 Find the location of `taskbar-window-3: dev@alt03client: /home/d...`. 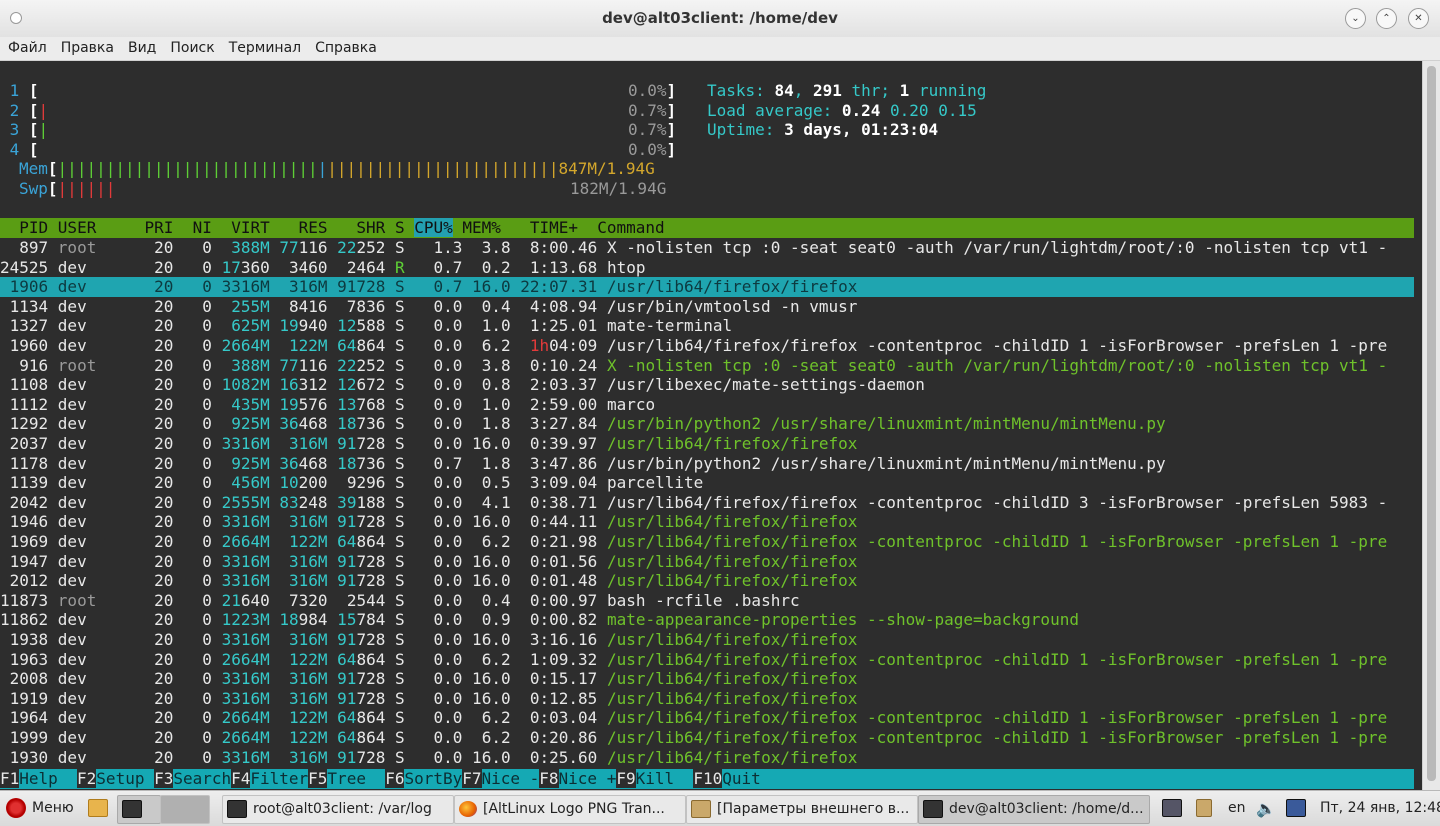

taskbar-window-3: dev@alt03client: /home/d... is located at coordinates (1034, 809).